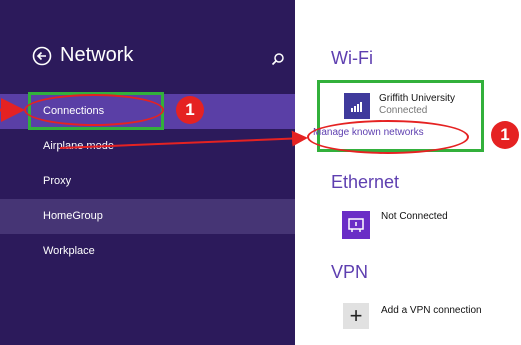 Image resolution: width=521 pixels, height=345 pixels. What do you see at coordinates (417, 98) in the screenshot?
I see `wifi-network-name: Griffith University` at bounding box center [417, 98].